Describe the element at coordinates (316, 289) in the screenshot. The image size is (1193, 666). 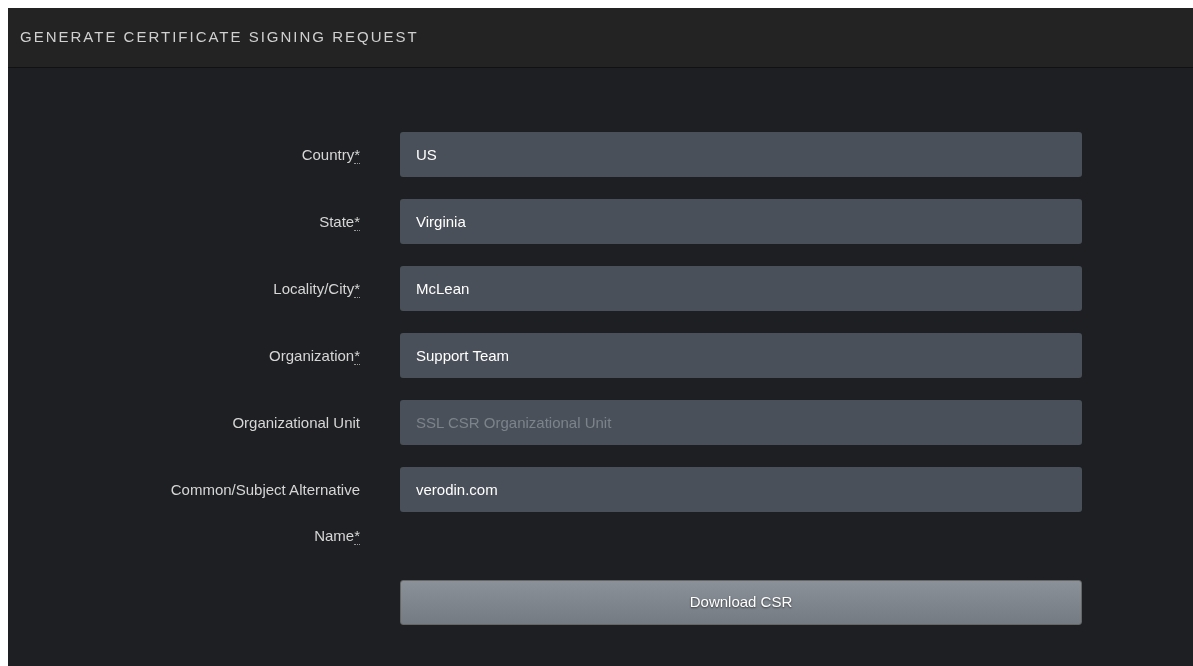
I see `field-label: Locality/City*` at that location.